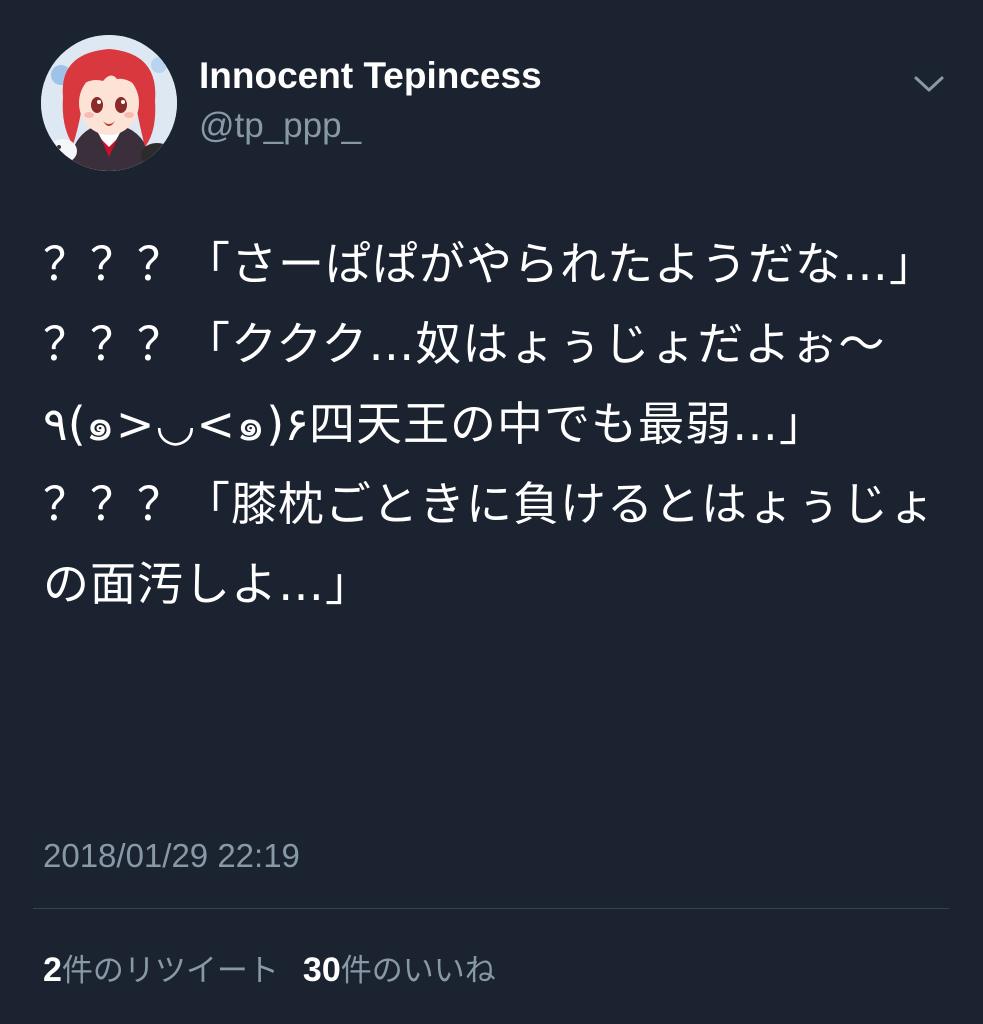  I want to click on author-name: Innocent Tepincess, so click(370, 76).